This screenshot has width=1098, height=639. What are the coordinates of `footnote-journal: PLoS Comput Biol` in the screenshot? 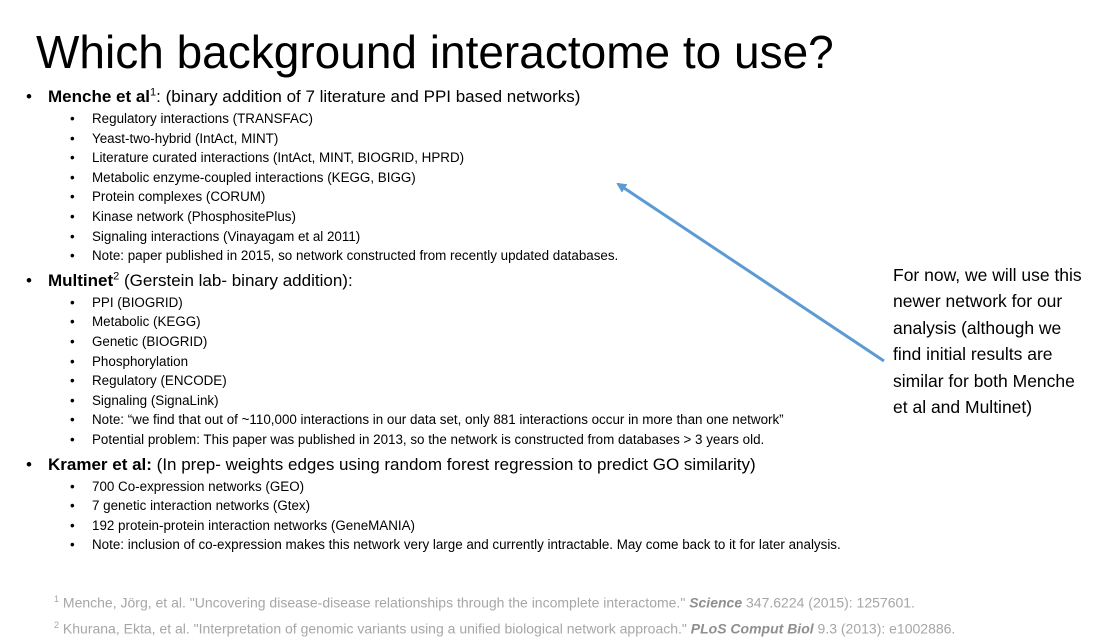 It's located at (752, 628).